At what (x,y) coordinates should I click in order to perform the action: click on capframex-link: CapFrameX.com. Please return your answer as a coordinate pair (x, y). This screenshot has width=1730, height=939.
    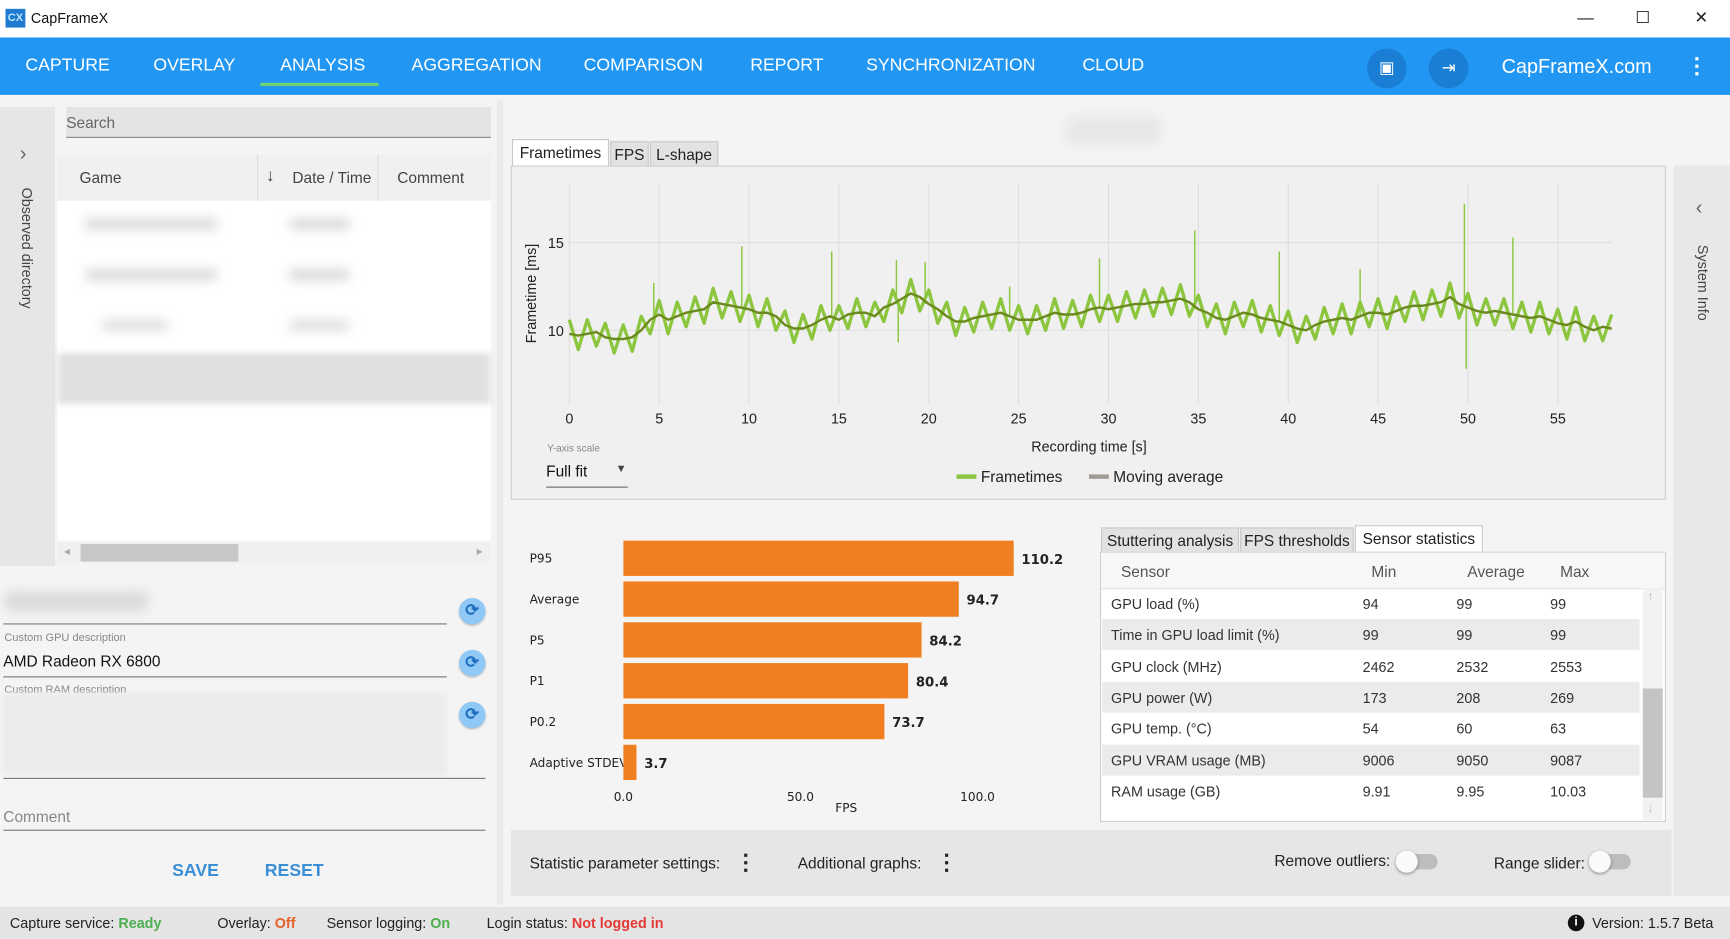
    Looking at the image, I should click on (1577, 66).